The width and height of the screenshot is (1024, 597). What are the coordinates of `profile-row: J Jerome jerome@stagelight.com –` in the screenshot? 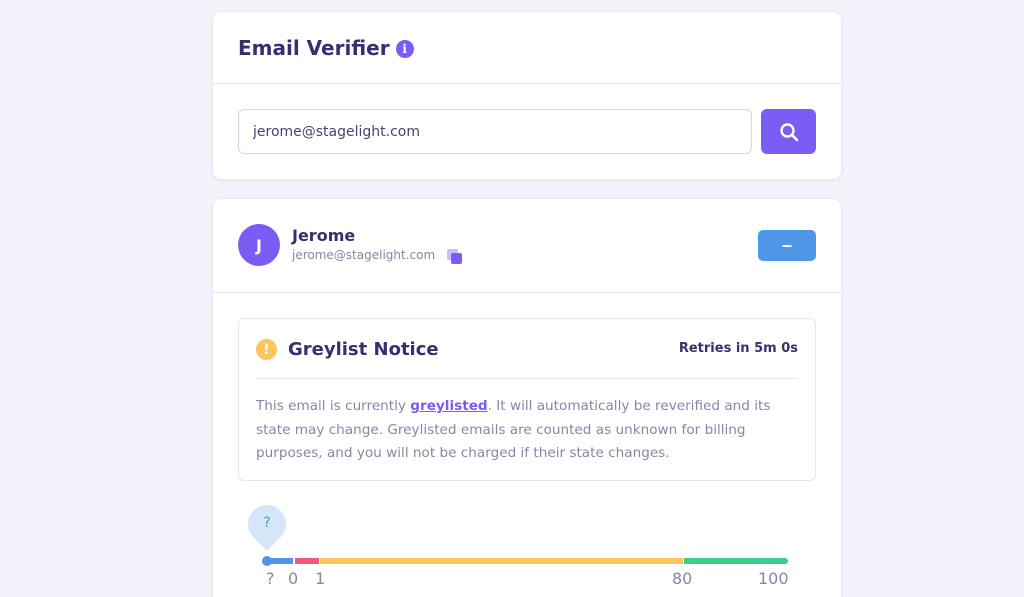 It's located at (527, 246).